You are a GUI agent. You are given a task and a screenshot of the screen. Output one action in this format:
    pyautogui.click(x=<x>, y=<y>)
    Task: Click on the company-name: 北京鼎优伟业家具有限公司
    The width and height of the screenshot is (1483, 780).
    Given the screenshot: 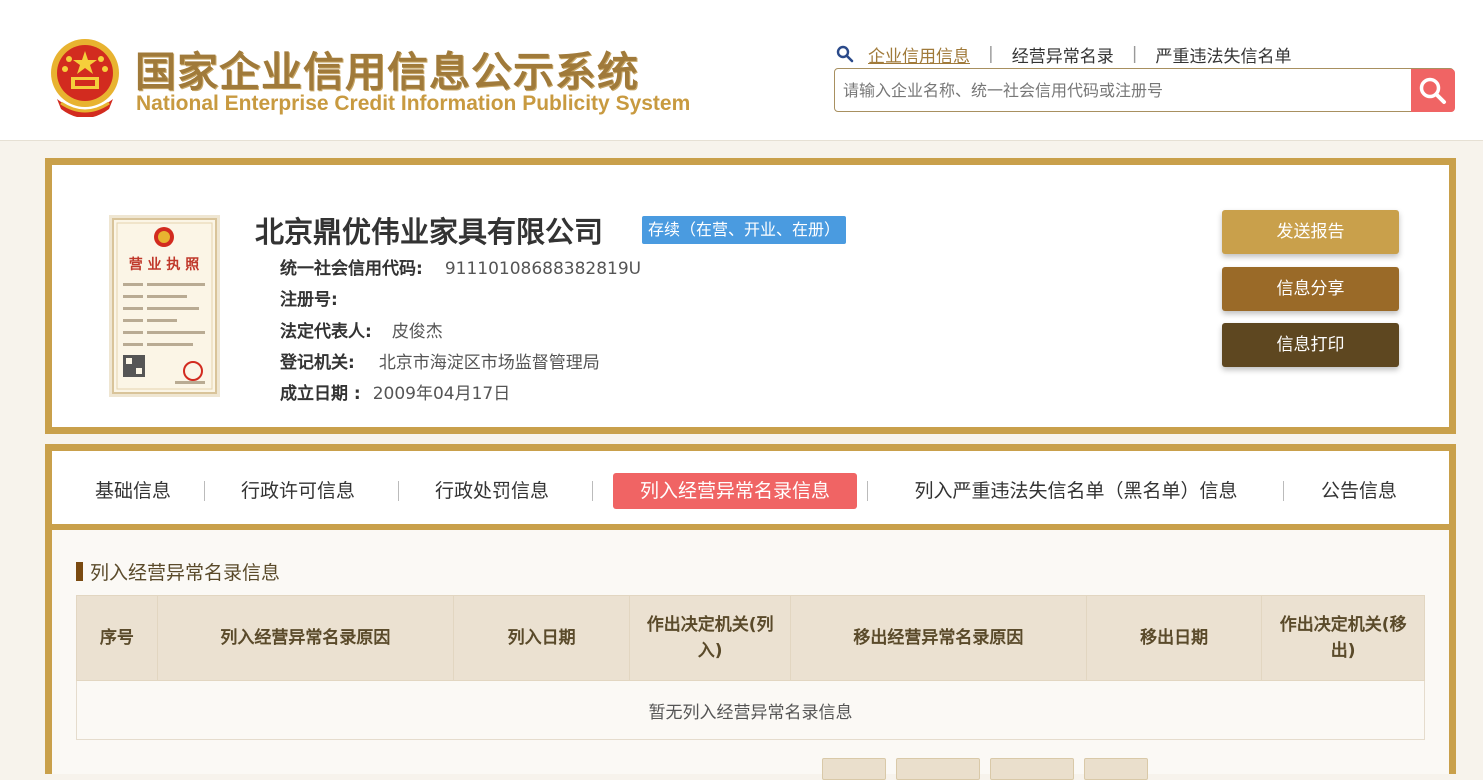 What is the action you would take?
    pyautogui.click(x=429, y=232)
    